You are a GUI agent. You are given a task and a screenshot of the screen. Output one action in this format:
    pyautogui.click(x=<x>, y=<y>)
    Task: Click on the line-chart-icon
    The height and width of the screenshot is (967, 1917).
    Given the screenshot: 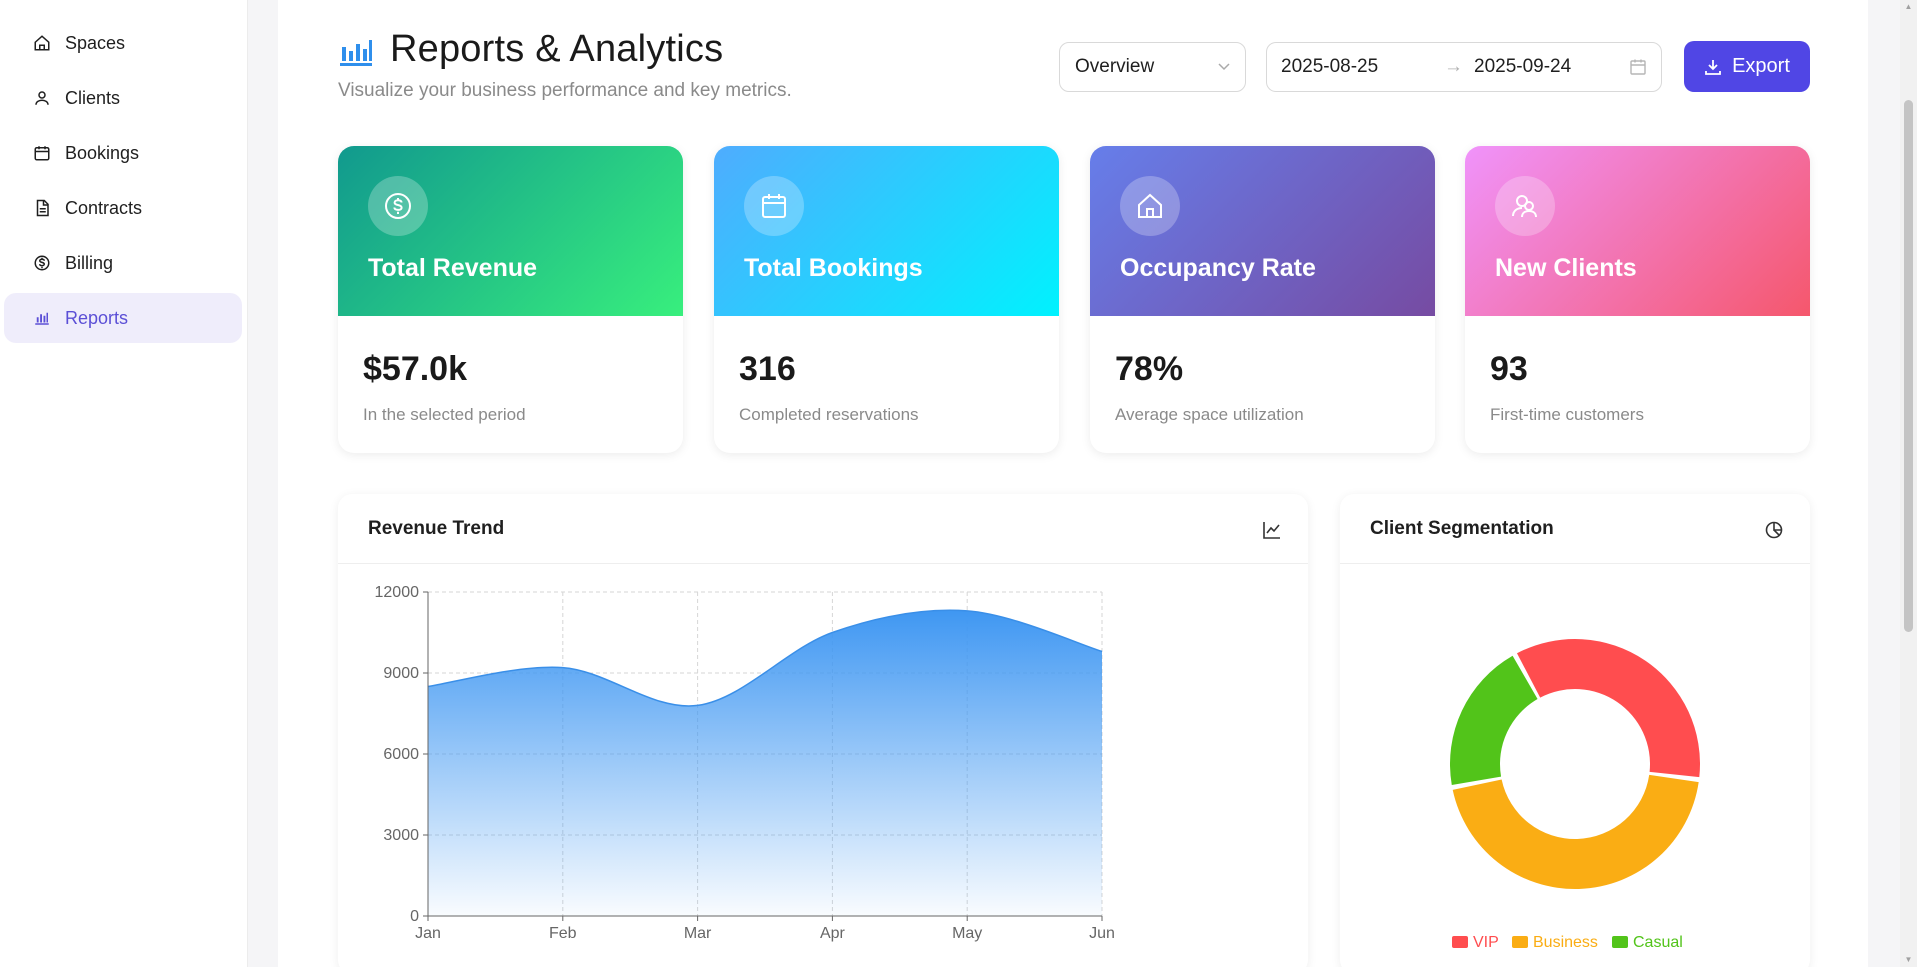 What is the action you would take?
    pyautogui.click(x=1272, y=530)
    